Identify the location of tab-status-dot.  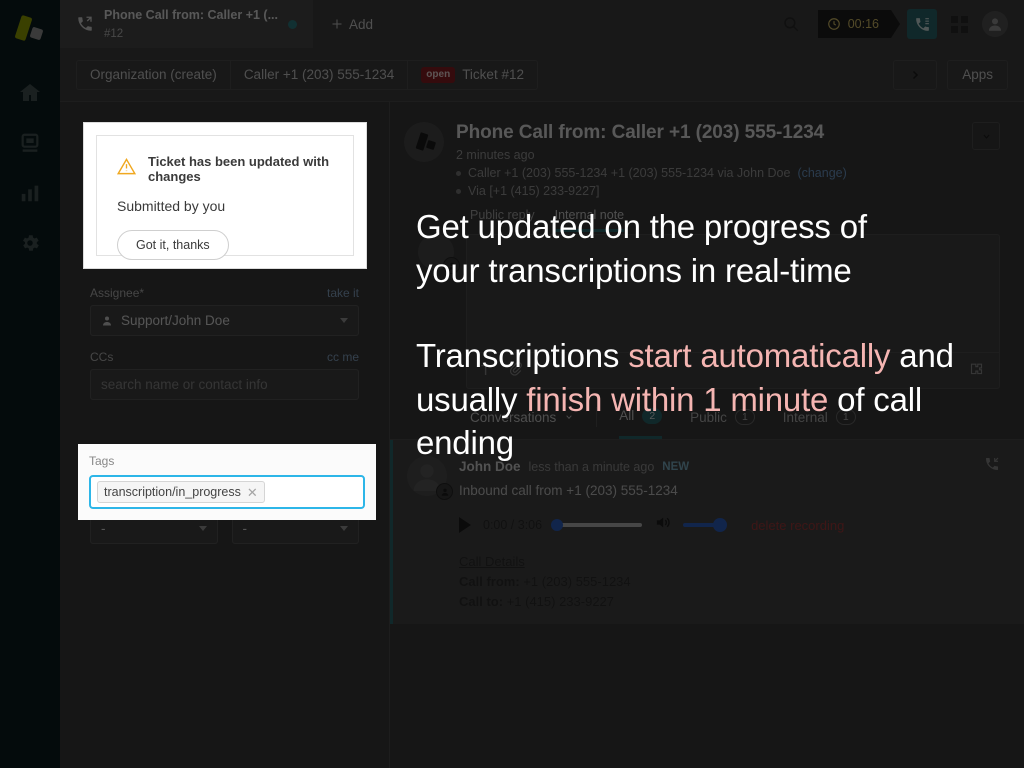
(292, 24).